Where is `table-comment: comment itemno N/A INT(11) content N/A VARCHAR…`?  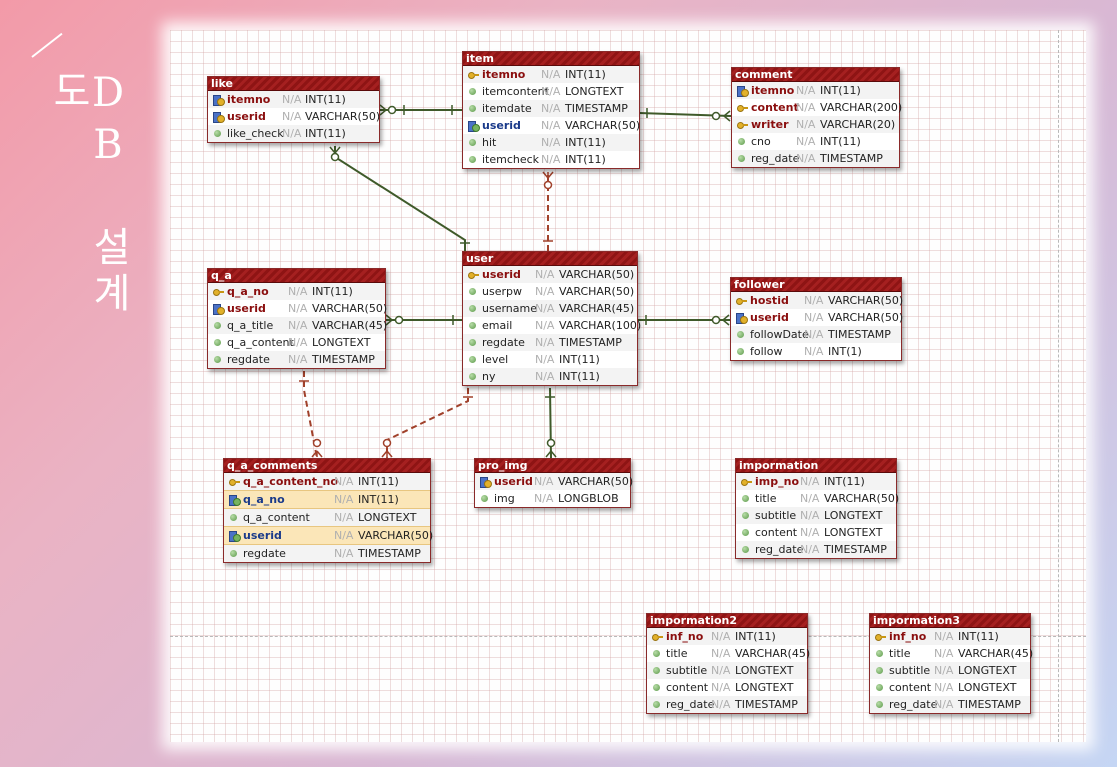
table-comment: comment itemno N/A INT(11) content N/A VARCHAR… is located at coordinates (816, 117).